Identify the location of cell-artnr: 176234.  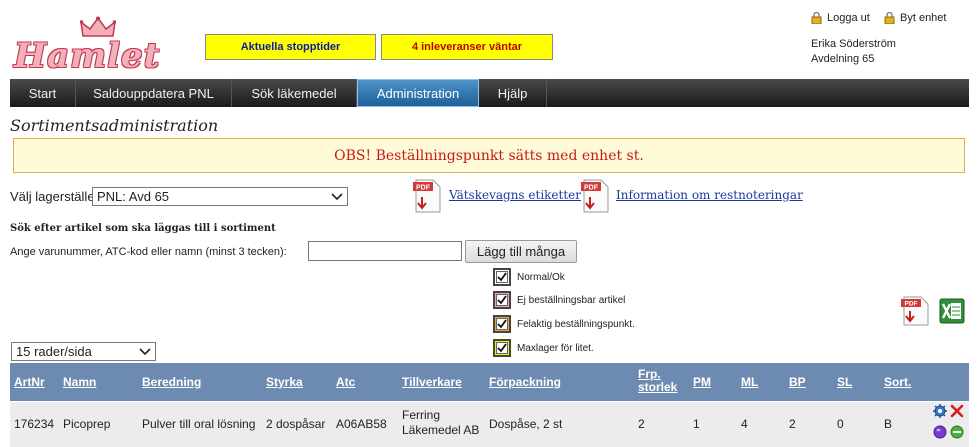
(34, 424).